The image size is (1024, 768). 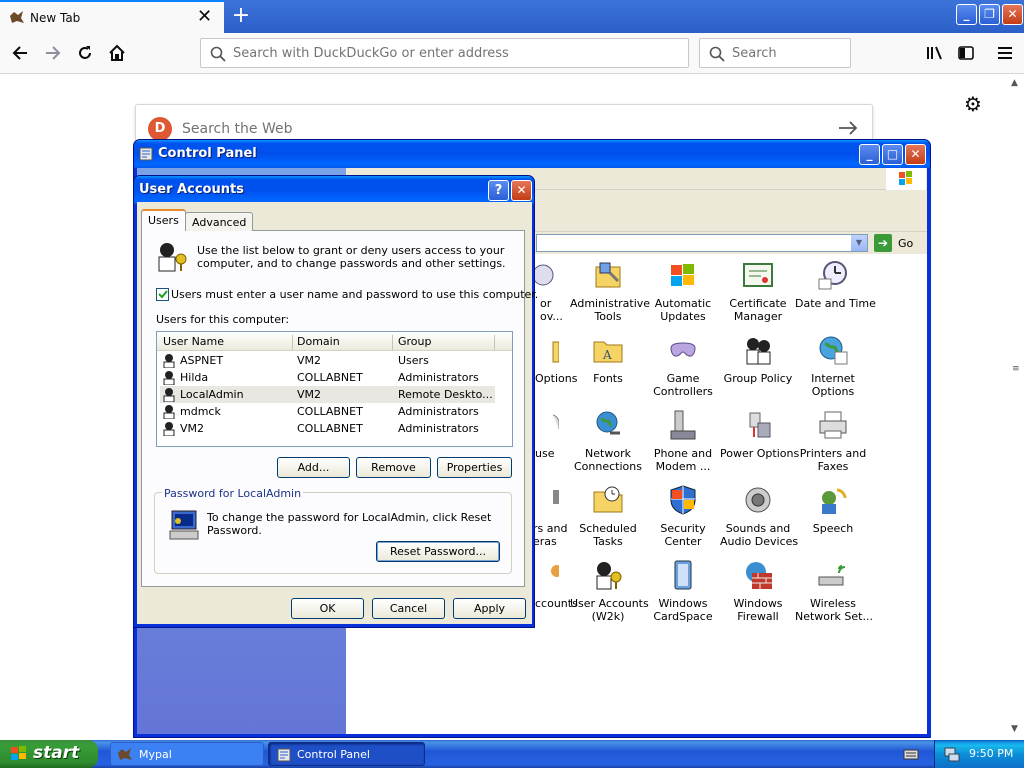 What do you see at coordinates (162, 294) in the screenshot?
I see `require-login-checkbox` at bounding box center [162, 294].